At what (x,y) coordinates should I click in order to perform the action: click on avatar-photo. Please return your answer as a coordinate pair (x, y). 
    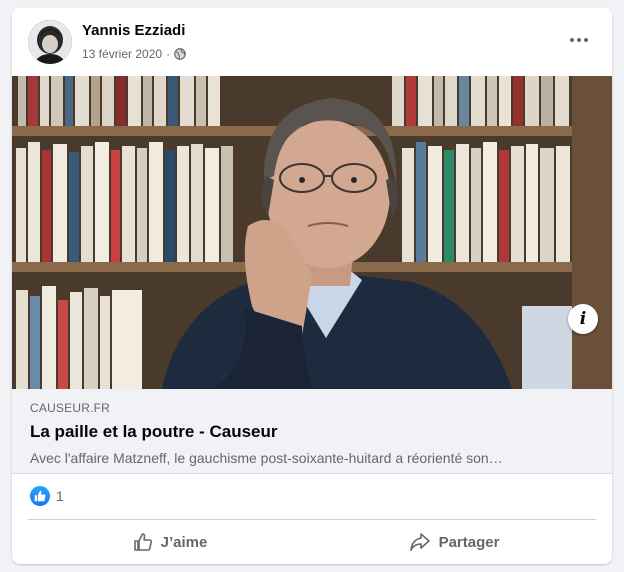
    Looking at the image, I should click on (50, 42).